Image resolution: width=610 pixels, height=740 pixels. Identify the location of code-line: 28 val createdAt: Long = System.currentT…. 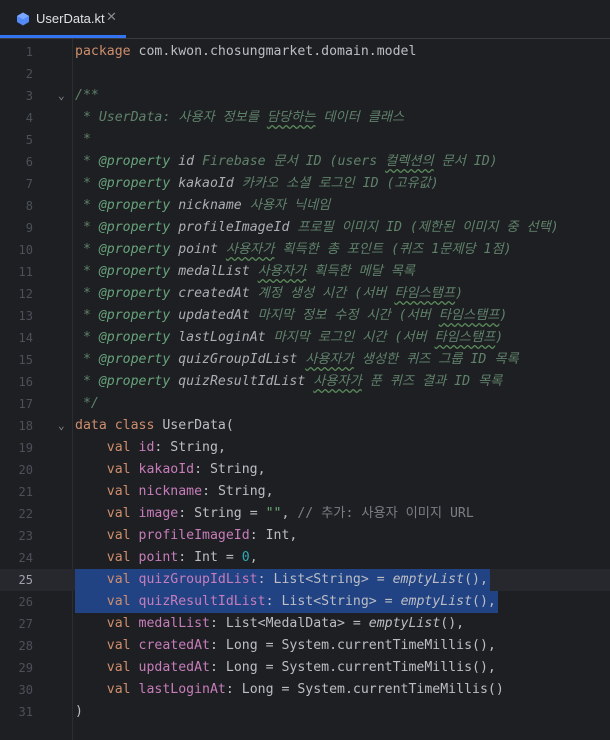
(305, 646).